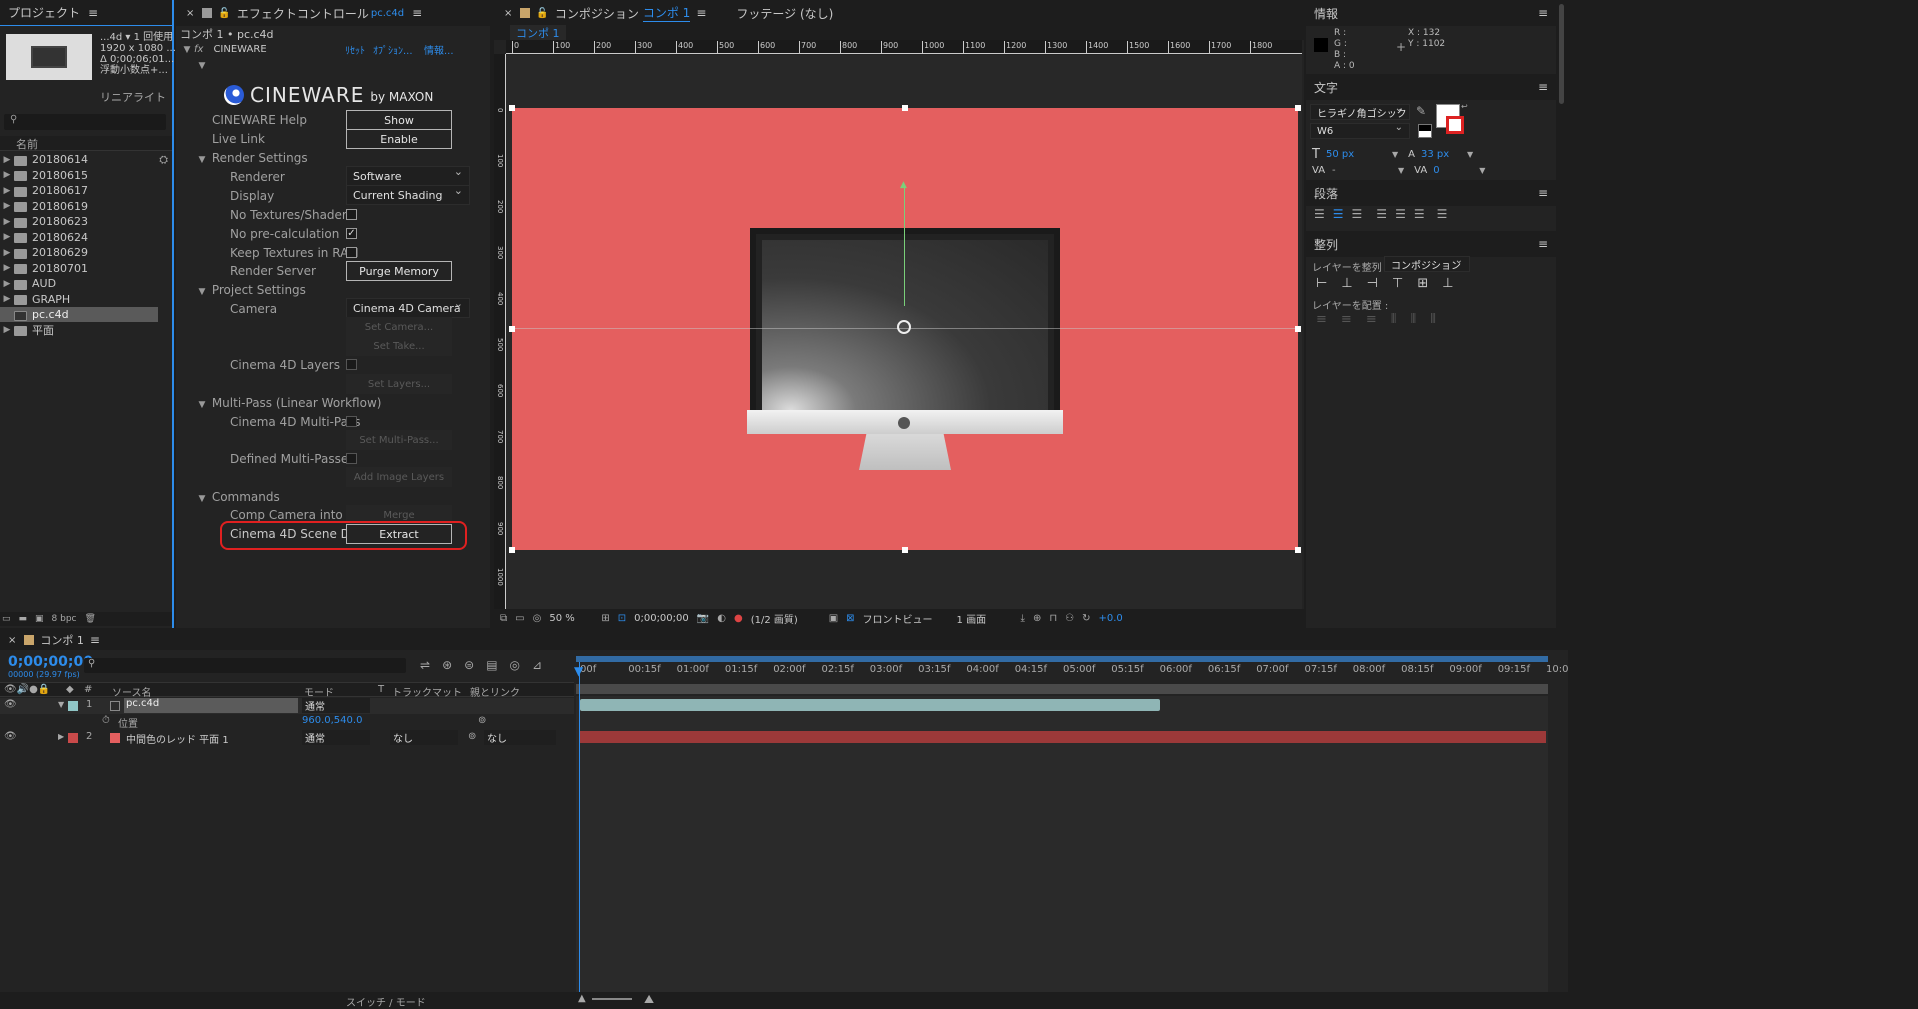  What do you see at coordinates (1447, 283) in the screenshot?
I see `align-bottom-edges-icon: ⊥` at bounding box center [1447, 283].